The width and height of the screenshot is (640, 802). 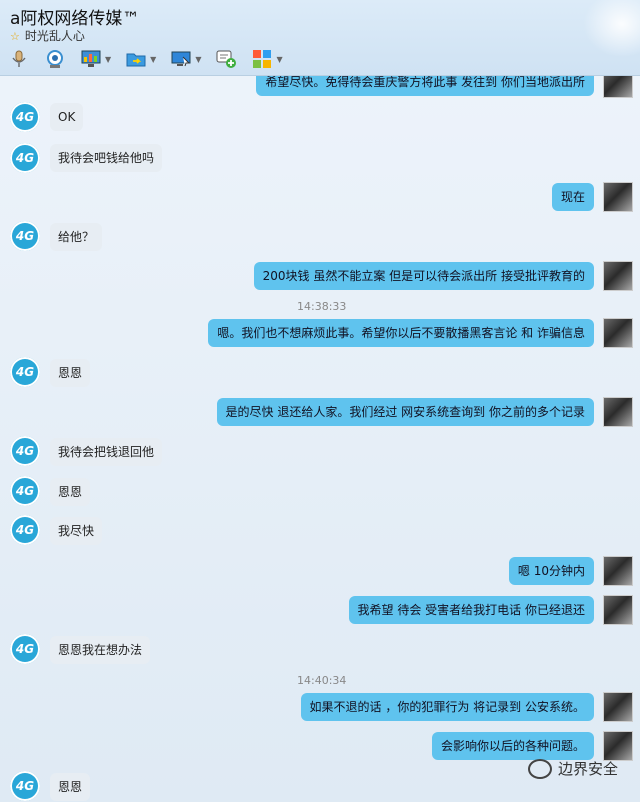 What do you see at coordinates (320, 37) in the screenshot?
I see `chat-header: a阿权网络传媒™ ☆ 时光乱人心 ▼ ▼ ▼ ▼` at bounding box center [320, 37].